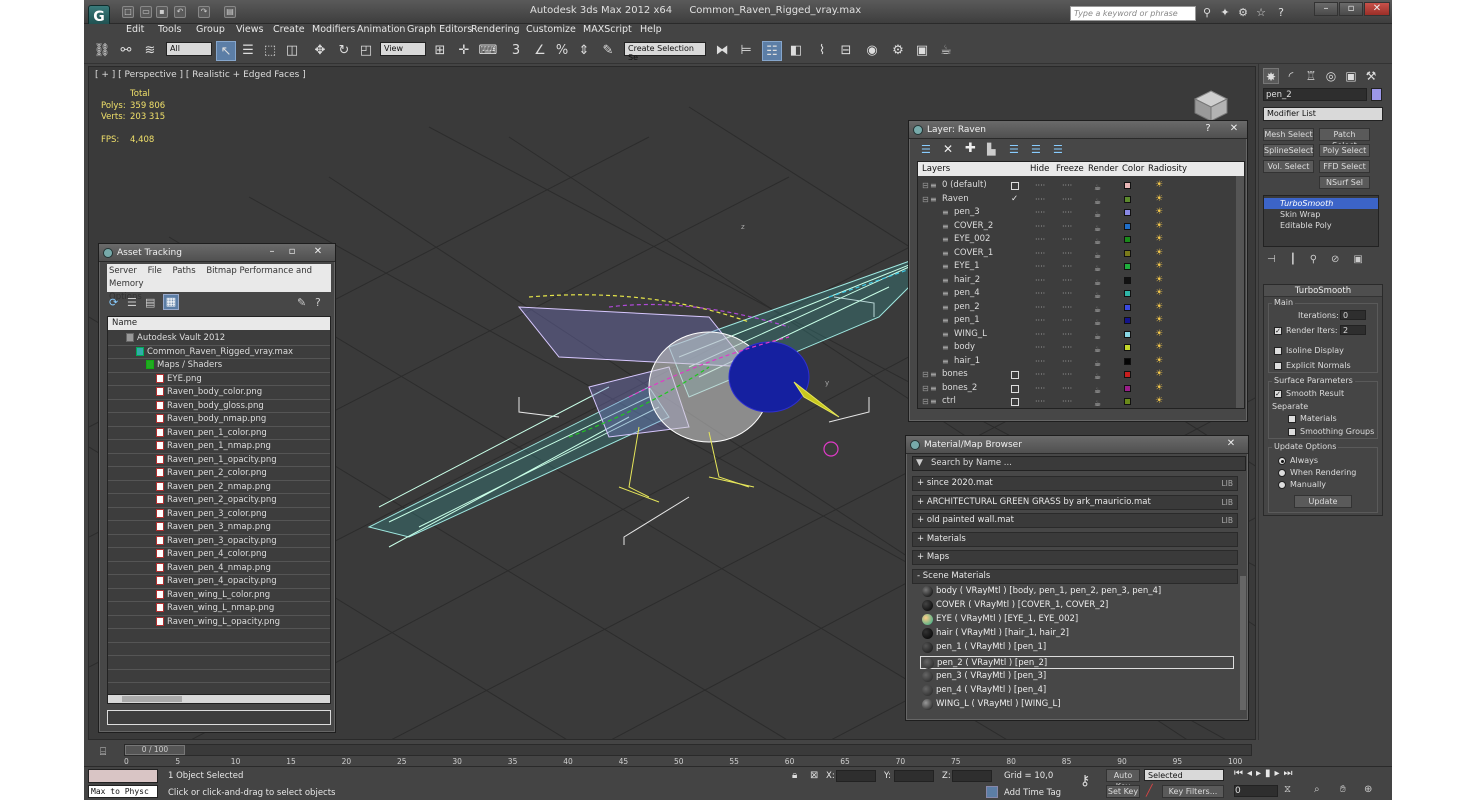  I want to click on update-button: Update, so click(1323, 501).